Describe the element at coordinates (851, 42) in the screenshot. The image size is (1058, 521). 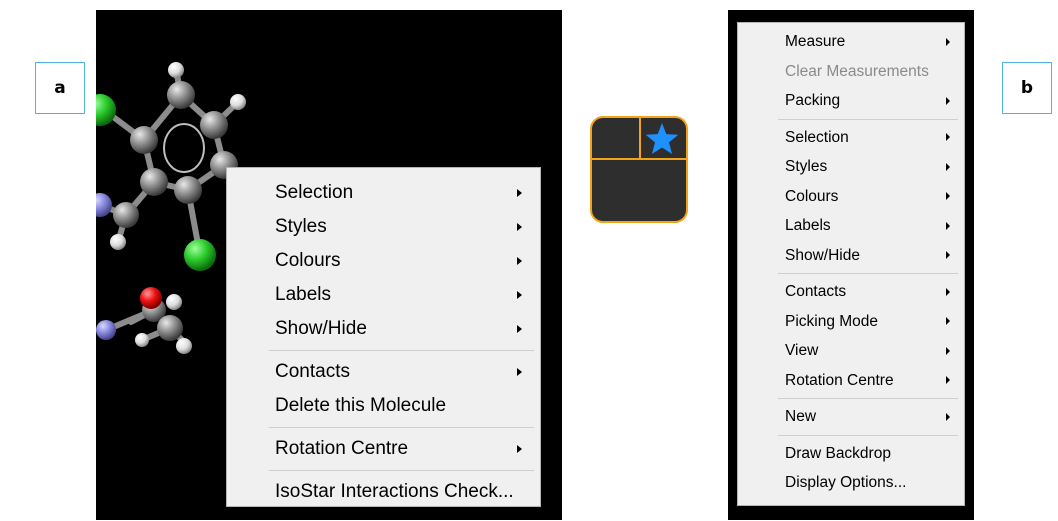
I see `menu-item-measure: Measure` at that location.